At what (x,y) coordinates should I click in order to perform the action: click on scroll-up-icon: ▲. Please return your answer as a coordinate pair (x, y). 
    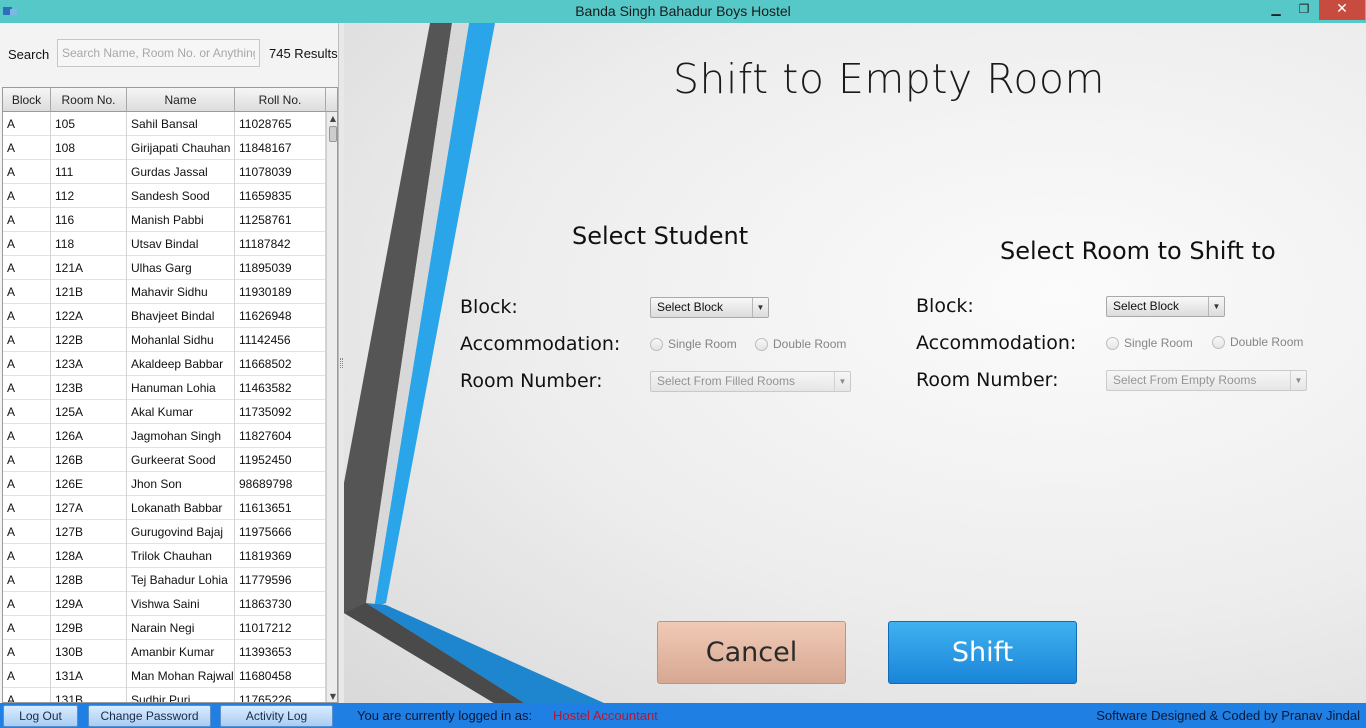
    Looking at the image, I should click on (332, 119).